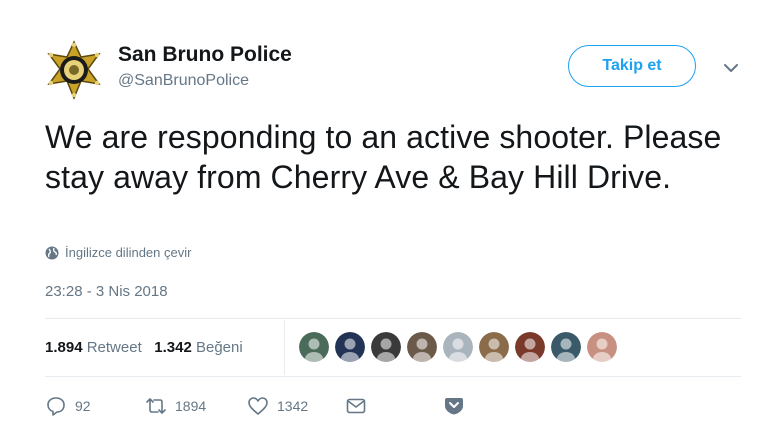  I want to click on bookmark-icon, so click(454, 406).